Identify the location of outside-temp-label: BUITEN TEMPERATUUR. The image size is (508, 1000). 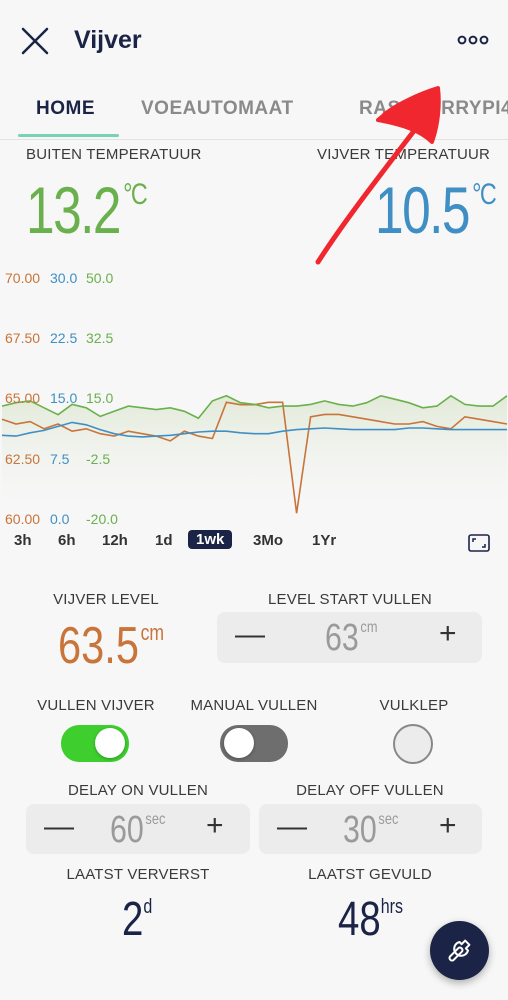
(114, 154).